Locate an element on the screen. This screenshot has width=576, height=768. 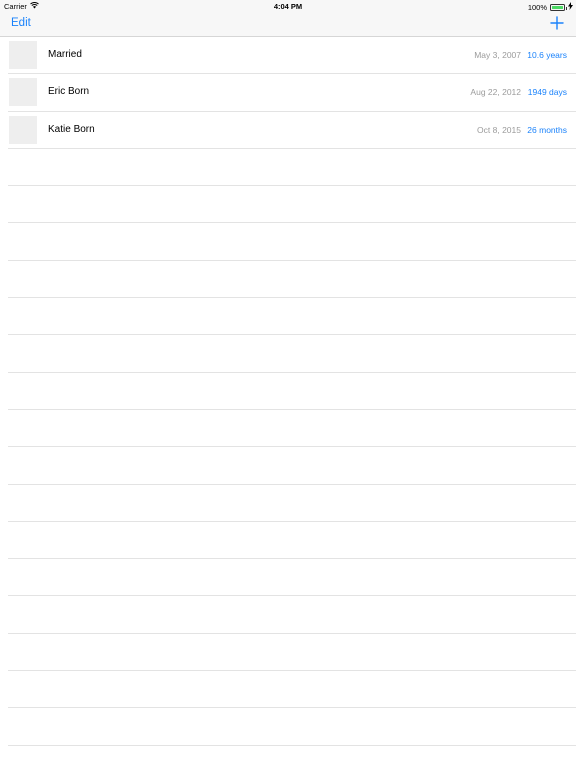
event-row: Katie Born Oct 8, 2015 26 months is located at coordinates (292, 130).